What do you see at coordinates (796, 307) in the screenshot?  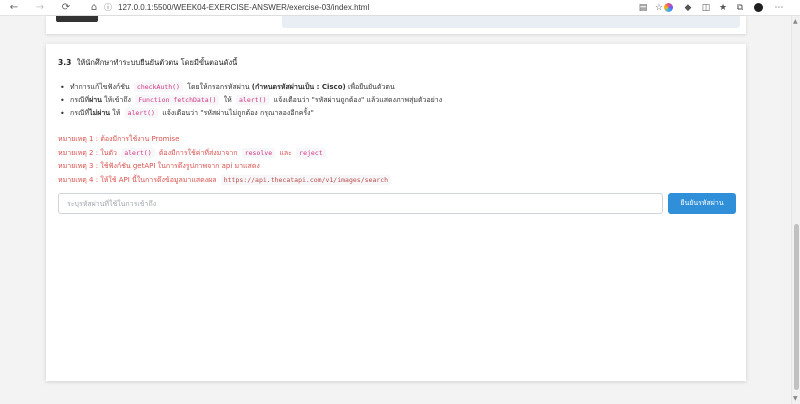 I see `scrollbar-thumb` at bounding box center [796, 307].